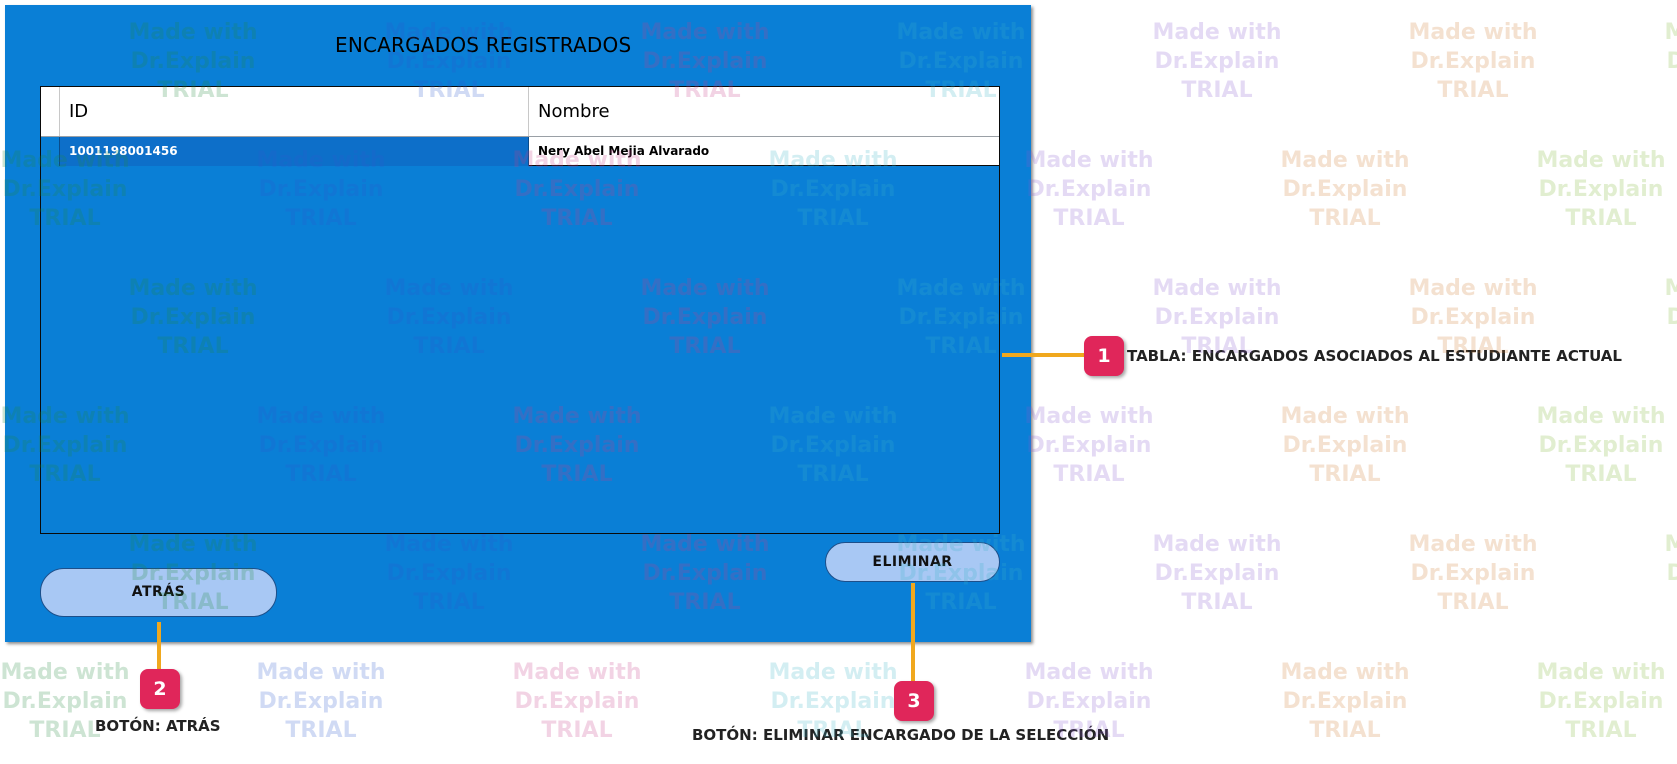 The image size is (1677, 764). What do you see at coordinates (1104, 356) in the screenshot?
I see `callout-1-badge: 1` at bounding box center [1104, 356].